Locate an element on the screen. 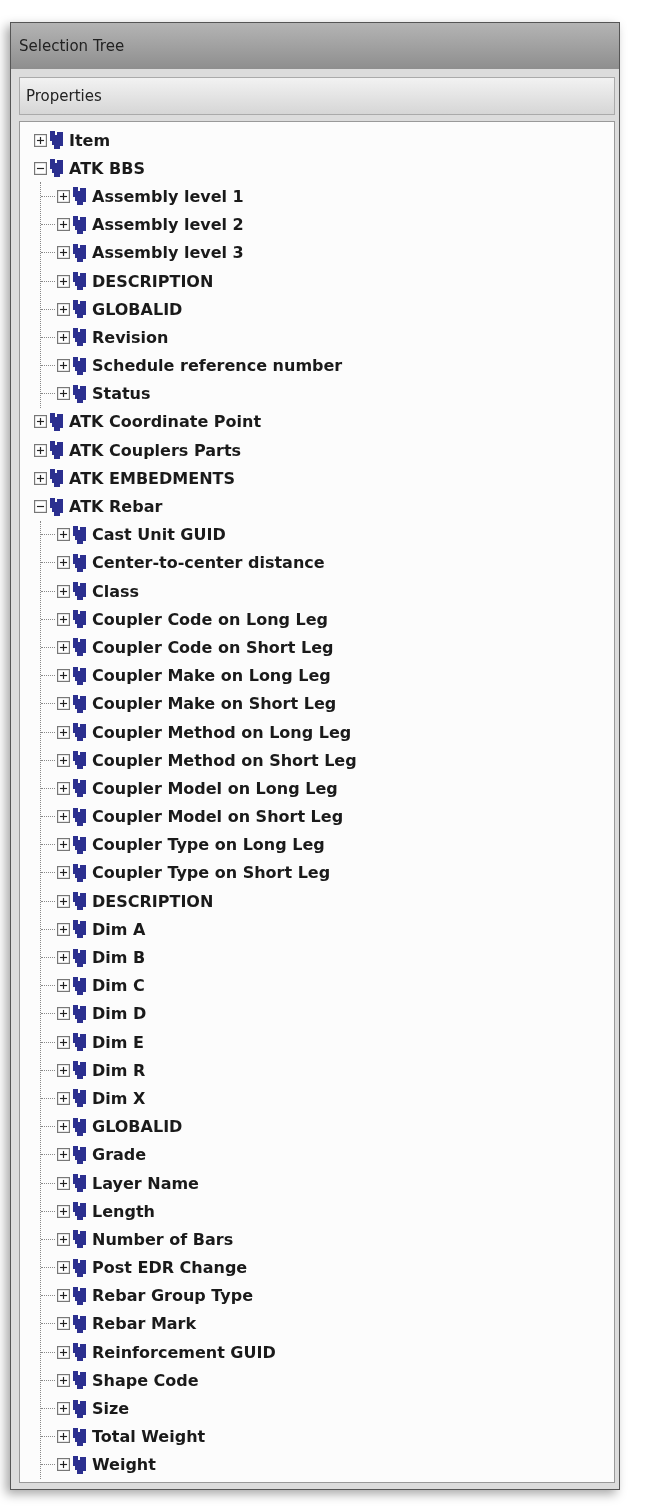  tree-item-label: Class is located at coordinates (116, 591).